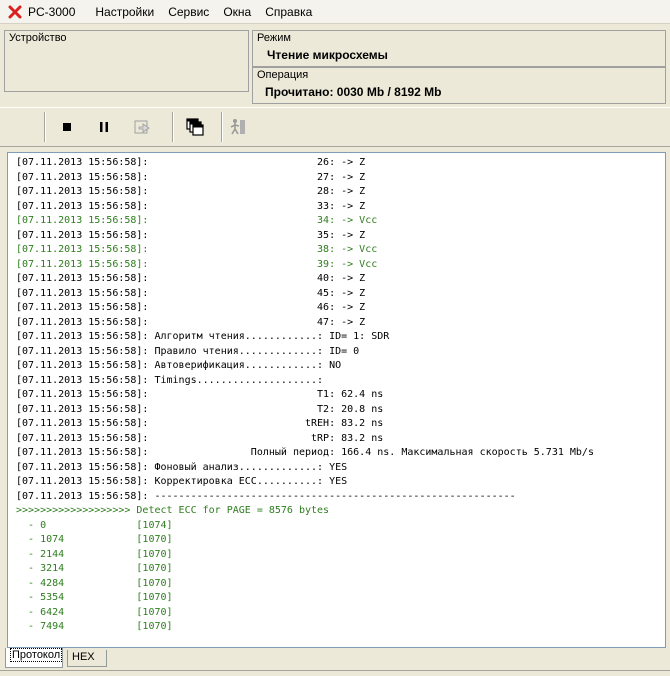 The height and width of the screenshot is (676, 670). Describe the element at coordinates (200, 438) in the screenshot. I see `log-line: [07.11.2013 15:56:58]: tRP: 83.2 ns` at that location.